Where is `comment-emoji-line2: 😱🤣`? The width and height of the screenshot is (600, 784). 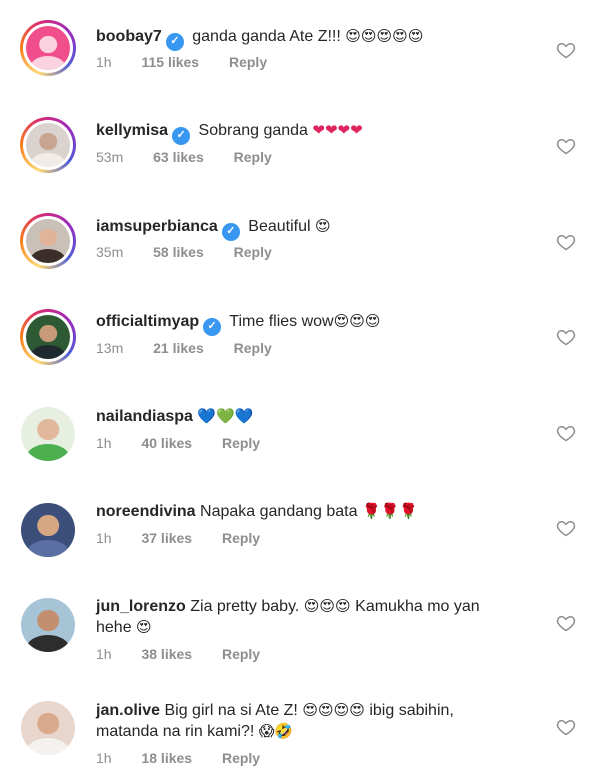
comment-emoji-line2: 😱🤣 is located at coordinates (276, 731).